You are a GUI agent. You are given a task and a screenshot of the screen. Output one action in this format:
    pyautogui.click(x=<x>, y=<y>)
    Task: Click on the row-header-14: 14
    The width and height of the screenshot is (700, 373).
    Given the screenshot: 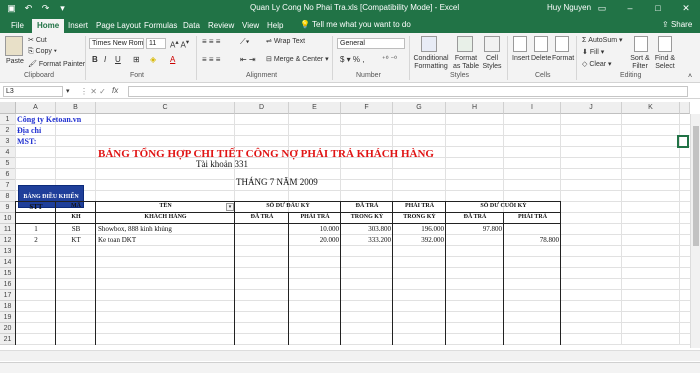 What is the action you would take?
    pyautogui.click(x=8, y=262)
    